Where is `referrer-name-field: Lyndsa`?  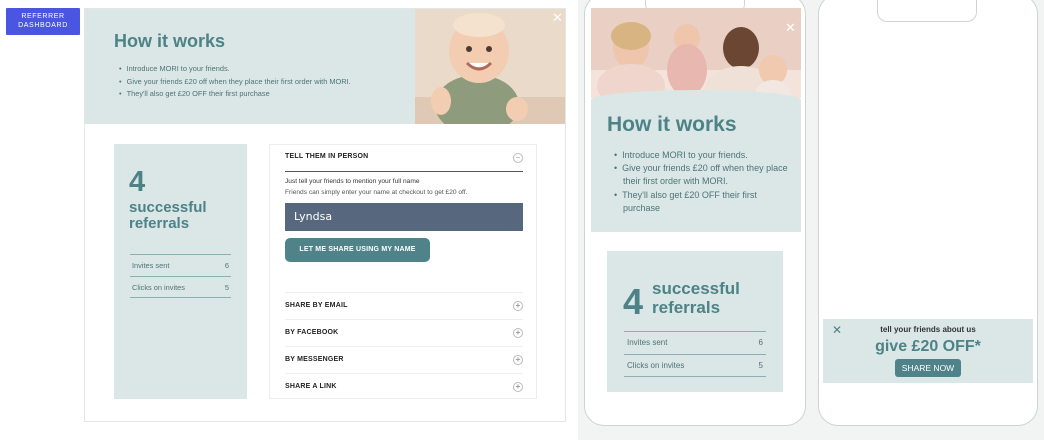 referrer-name-field: Lyndsa is located at coordinates (404, 217).